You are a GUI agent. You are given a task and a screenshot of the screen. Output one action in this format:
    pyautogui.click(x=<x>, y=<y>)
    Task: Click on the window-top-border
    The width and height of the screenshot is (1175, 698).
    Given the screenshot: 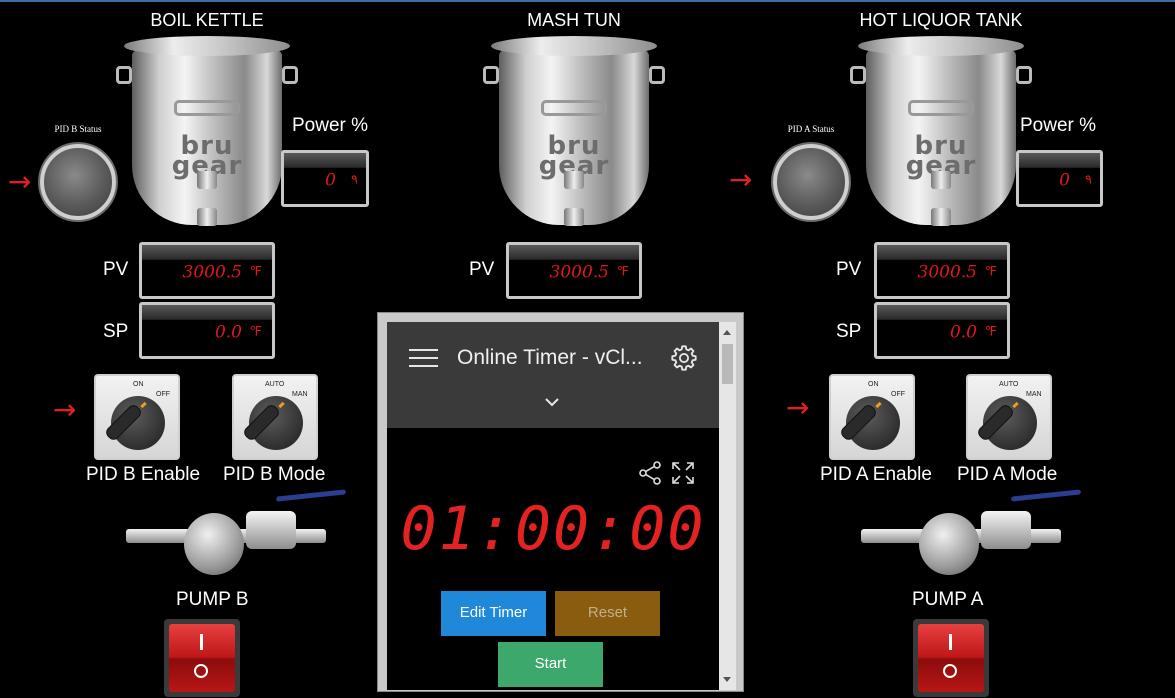 What is the action you would take?
    pyautogui.click(x=587, y=1)
    